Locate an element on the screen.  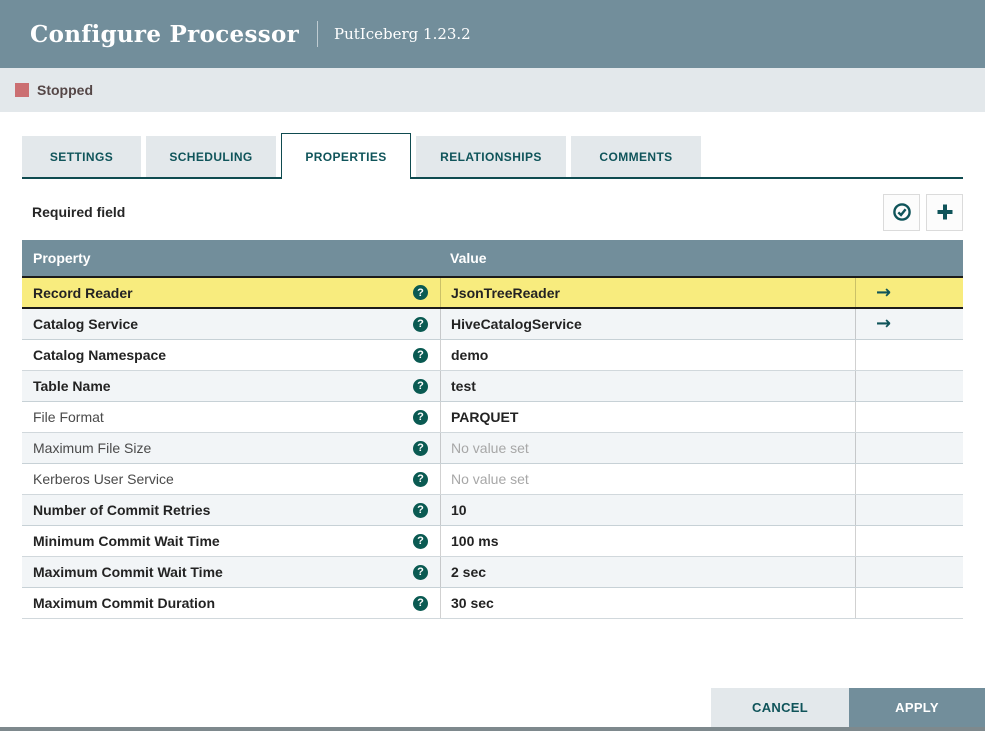
properties-toolbar: Required field is located at coordinates (492, 212).